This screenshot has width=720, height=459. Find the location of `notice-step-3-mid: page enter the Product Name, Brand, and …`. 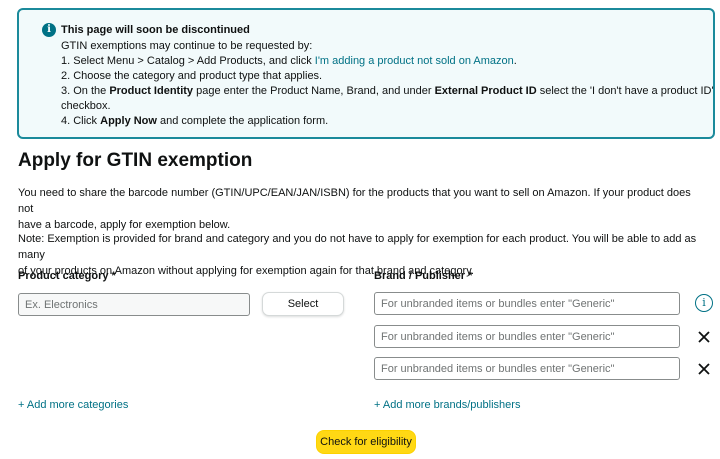

notice-step-3-mid: page enter the Product Name, Brand, and … is located at coordinates (314, 91).